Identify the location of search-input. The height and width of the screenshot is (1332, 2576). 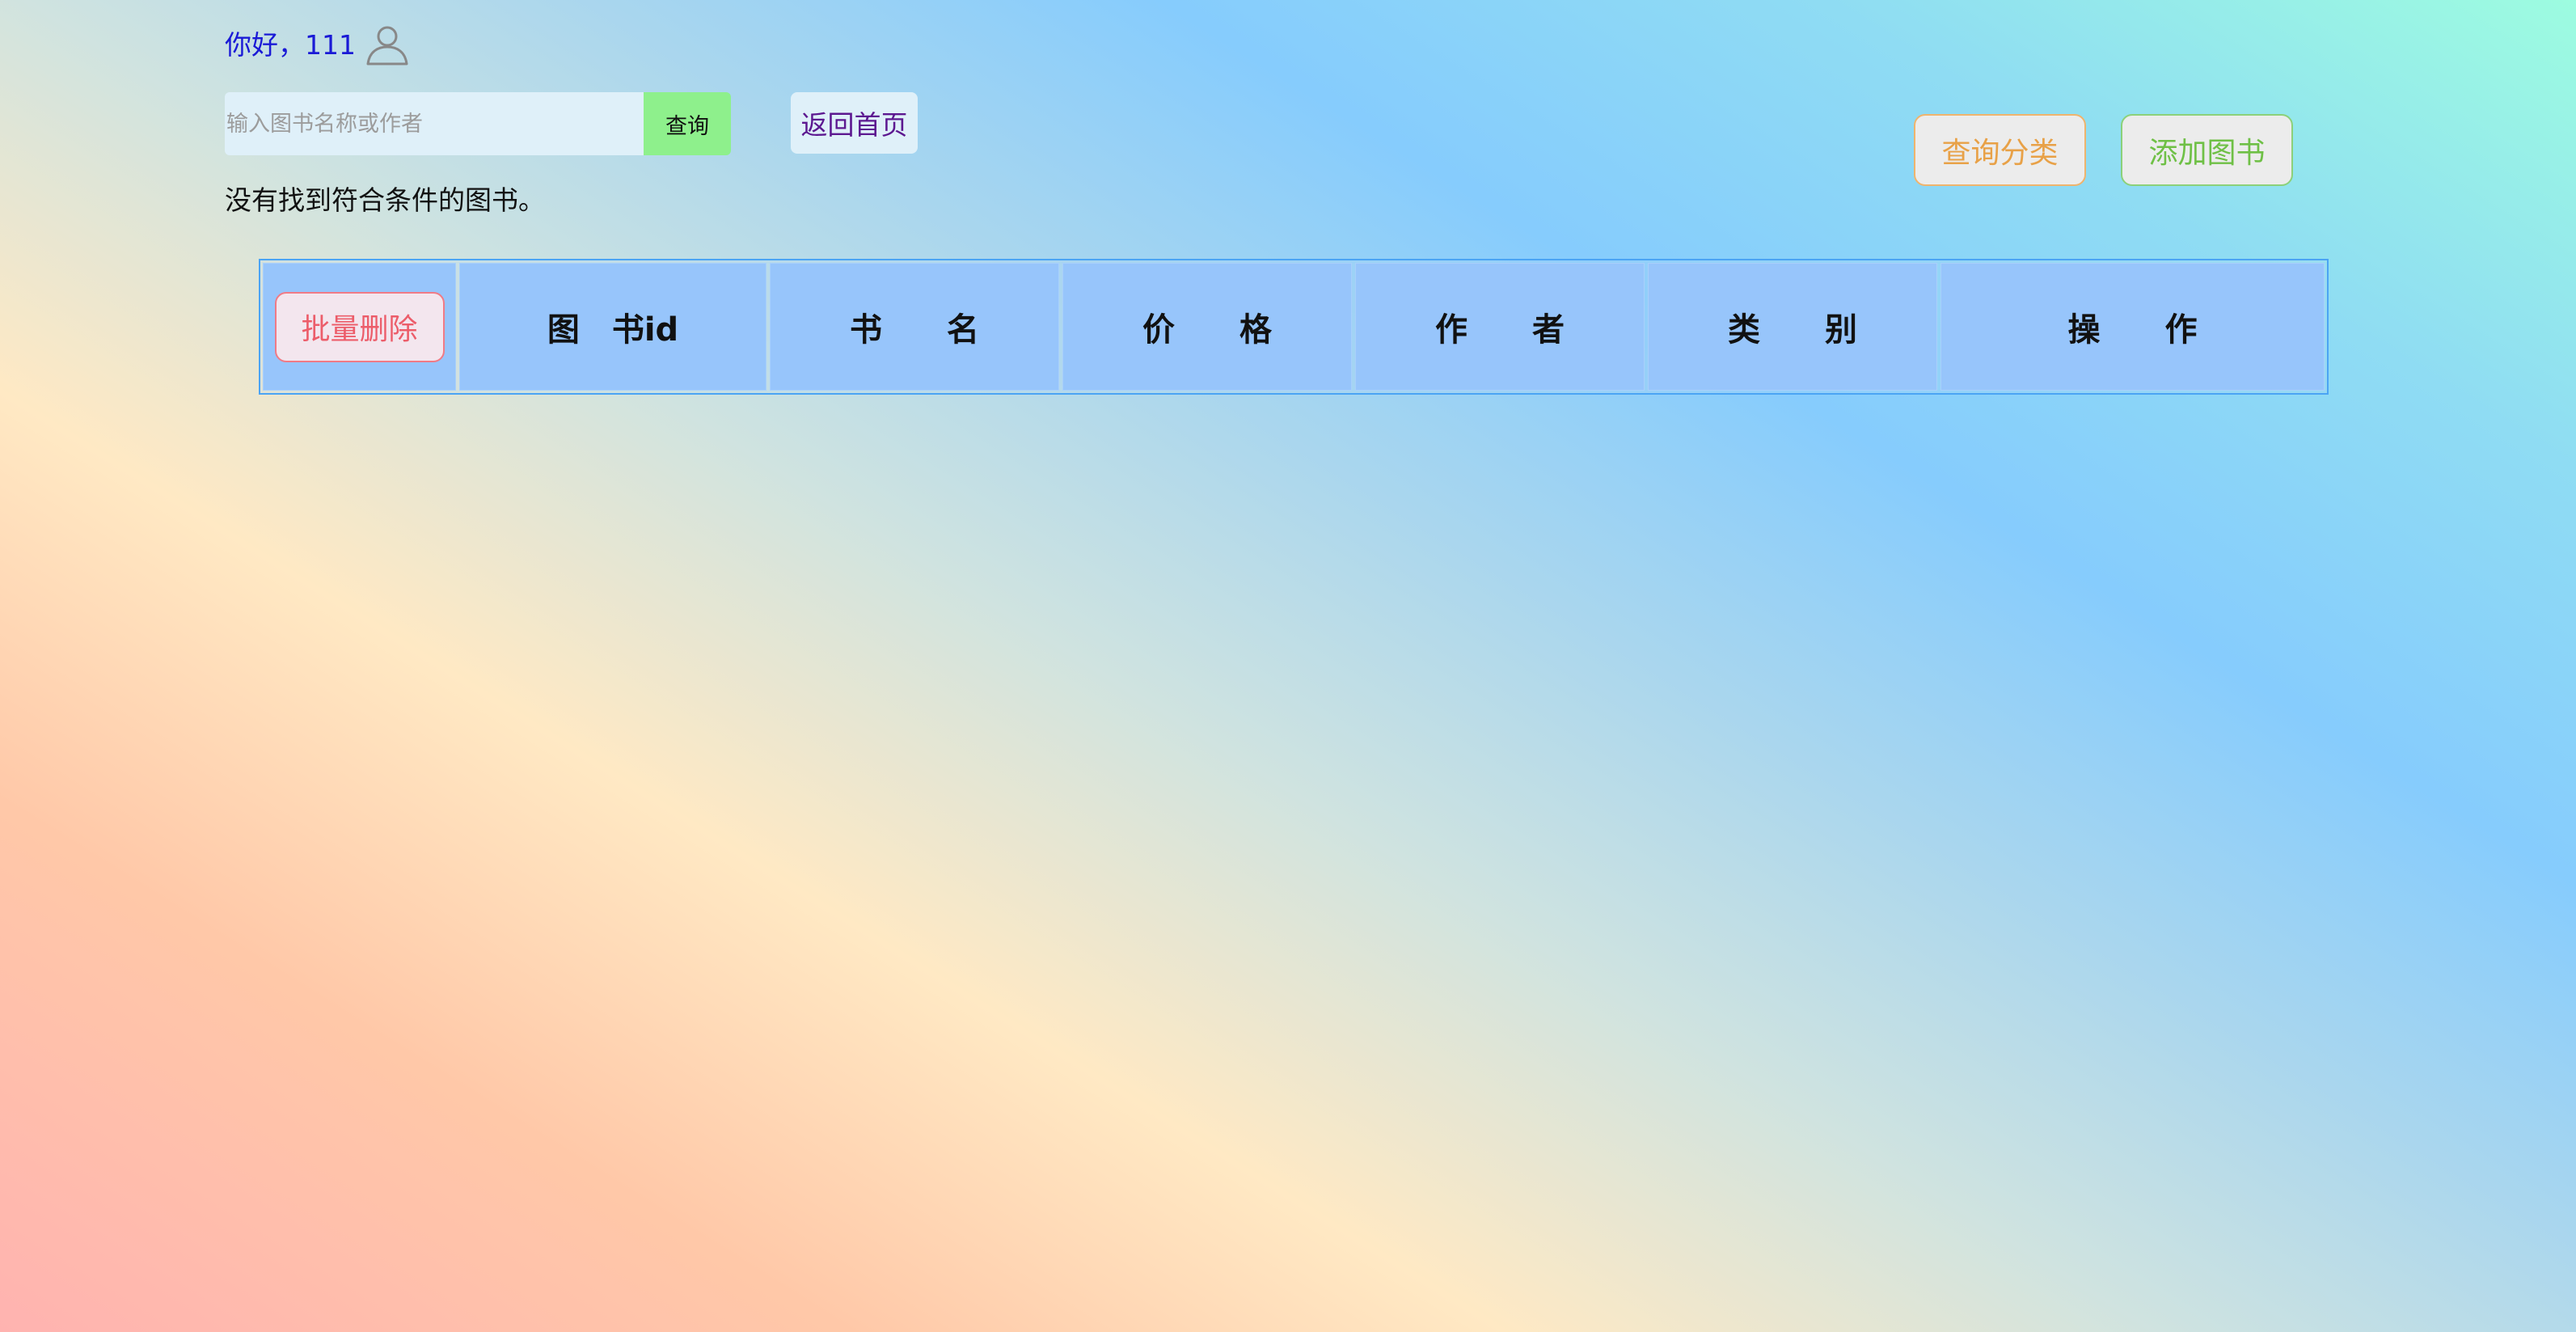
(434, 123).